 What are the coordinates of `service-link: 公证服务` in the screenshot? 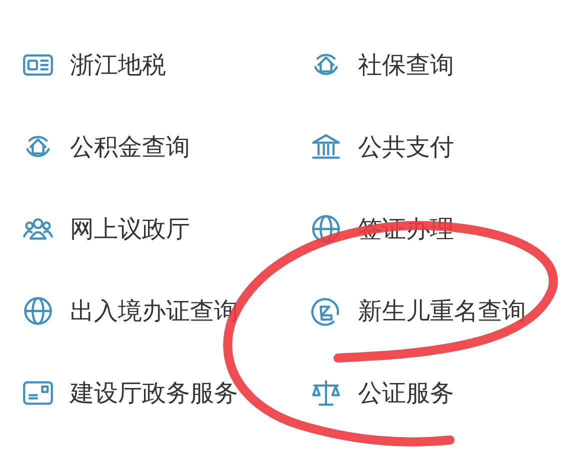 It's located at (406, 393).